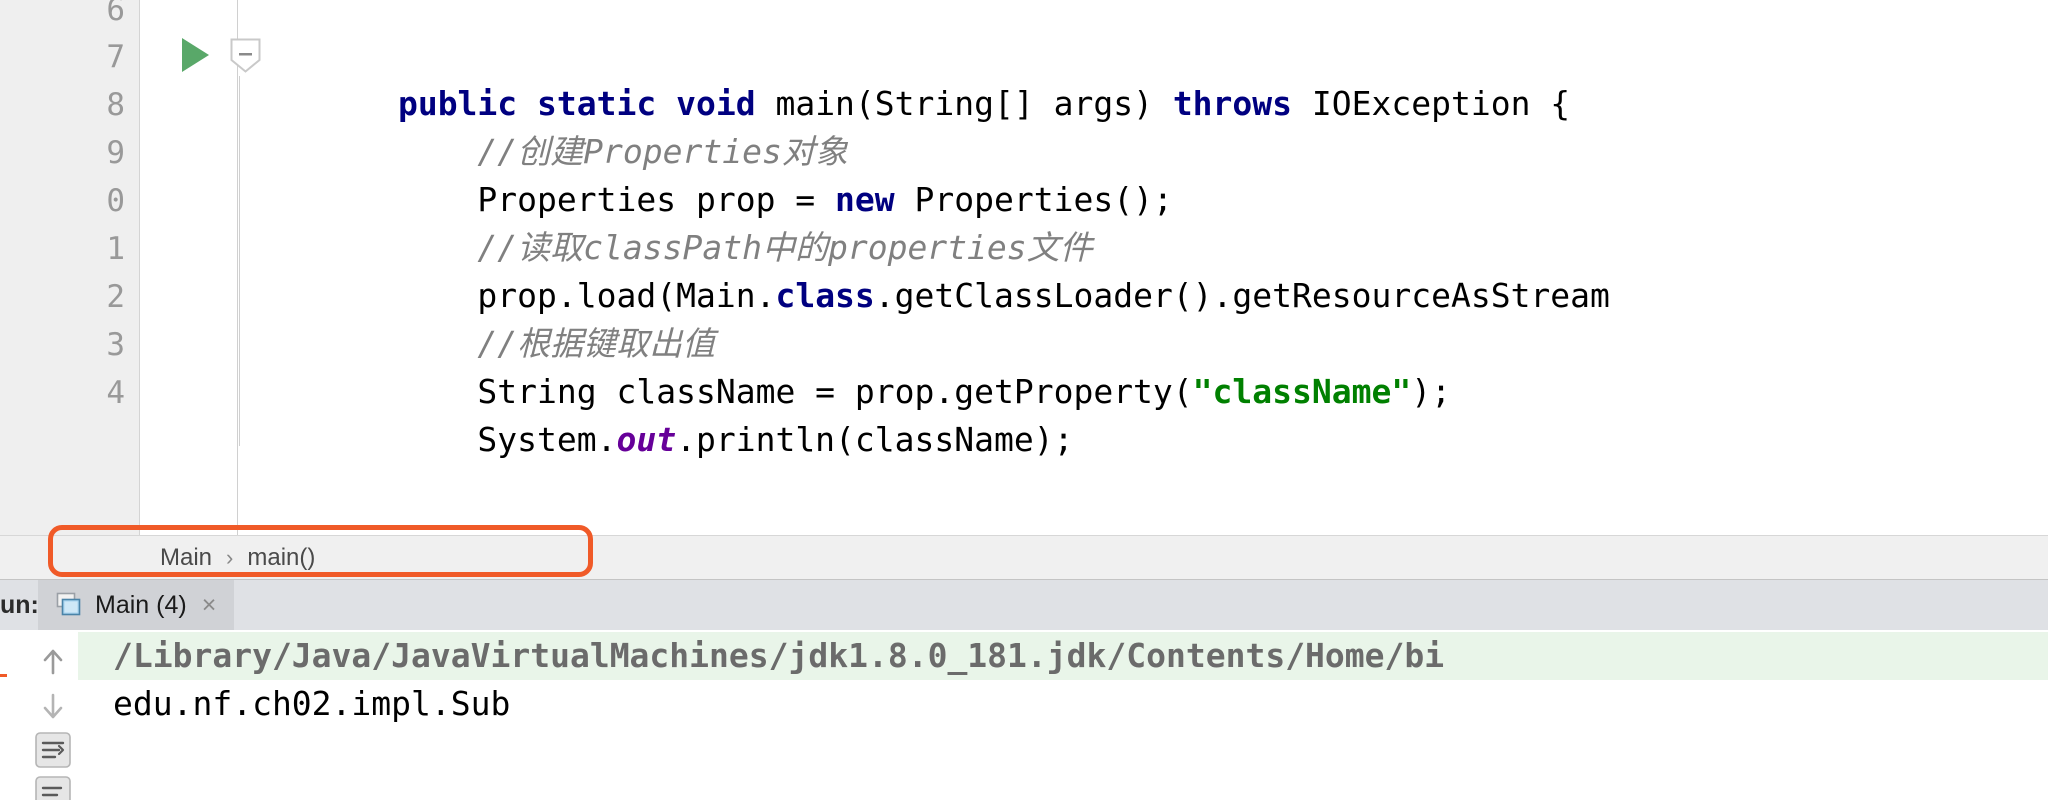 The image size is (2048, 800). What do you see at coordinates (115, 105) in the screenshot?
I see `line-number: 8` at bounding box center [115, 105].